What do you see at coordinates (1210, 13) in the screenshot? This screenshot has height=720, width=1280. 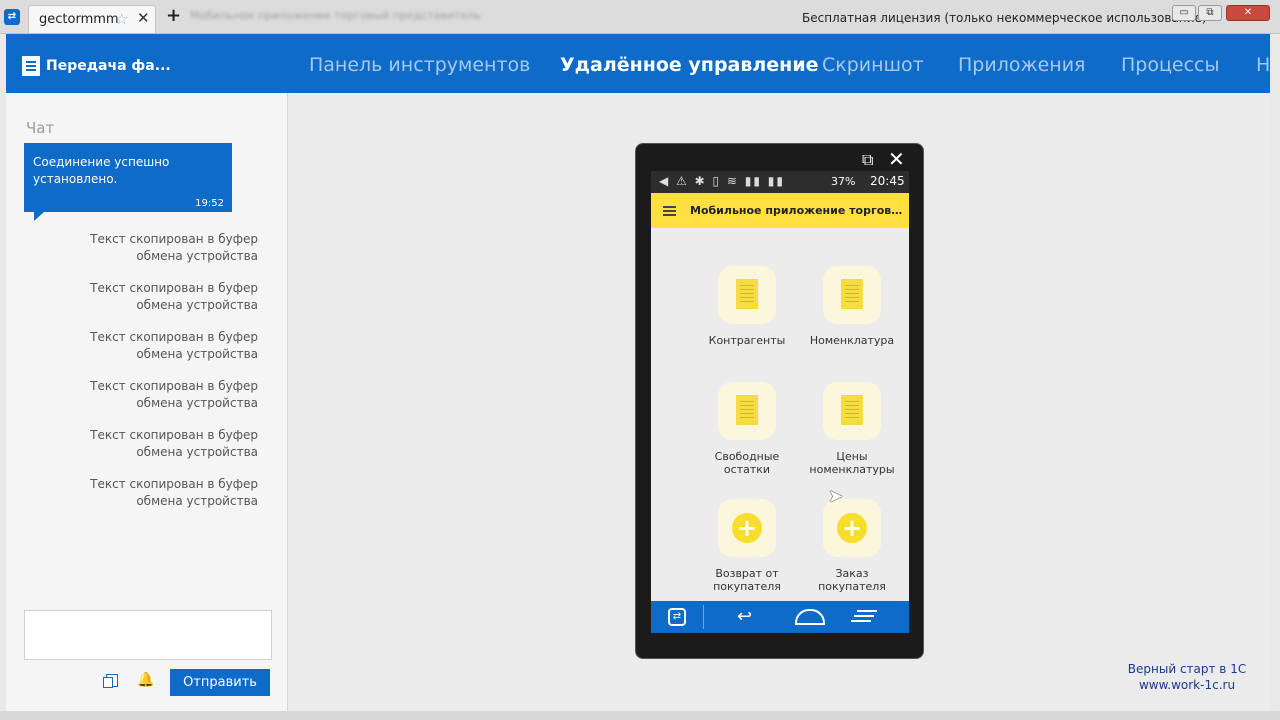 I see `maximize-button: ⧉` at bounding box center [1210, 13].